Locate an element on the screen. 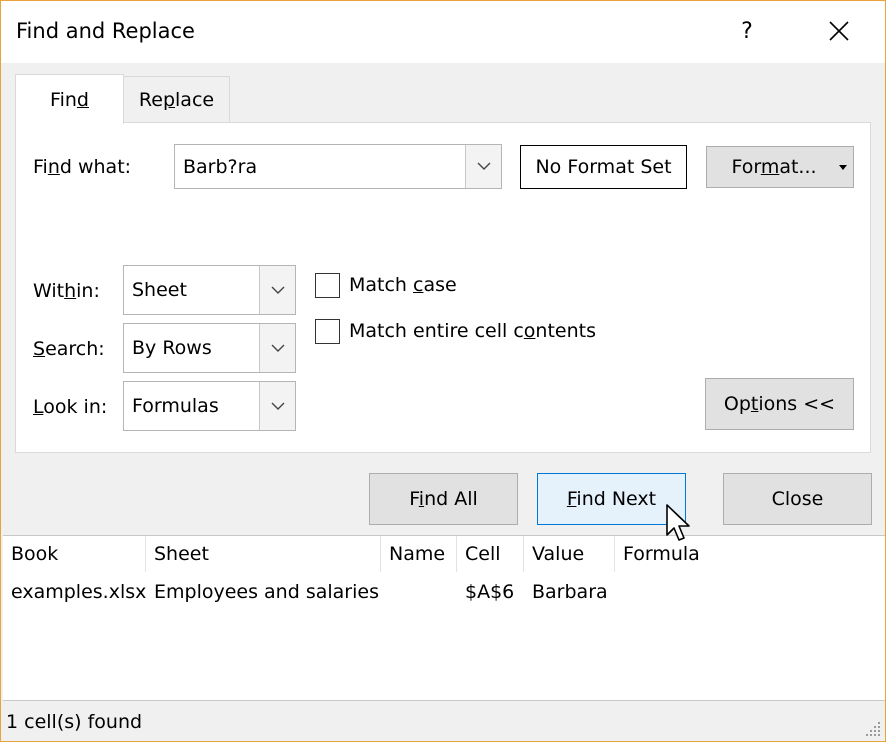  close-window-button is located at coordinates (839, 31).